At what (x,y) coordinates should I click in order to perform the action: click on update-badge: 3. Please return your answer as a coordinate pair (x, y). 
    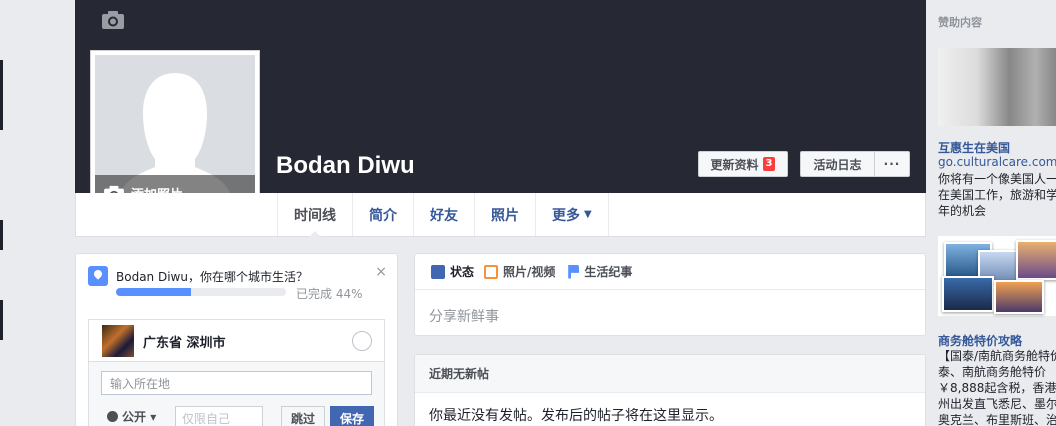
    Looking at the image, I should click on (769, 164).